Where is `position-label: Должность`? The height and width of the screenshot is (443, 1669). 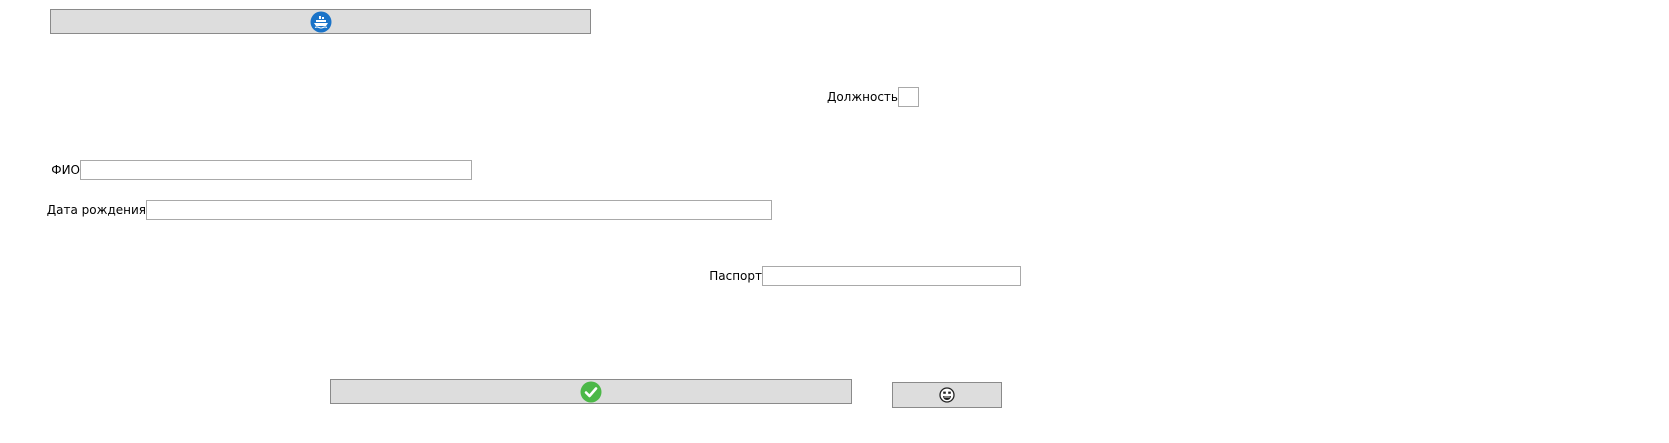
position-label: Должность is located at coordinates (862, 97).